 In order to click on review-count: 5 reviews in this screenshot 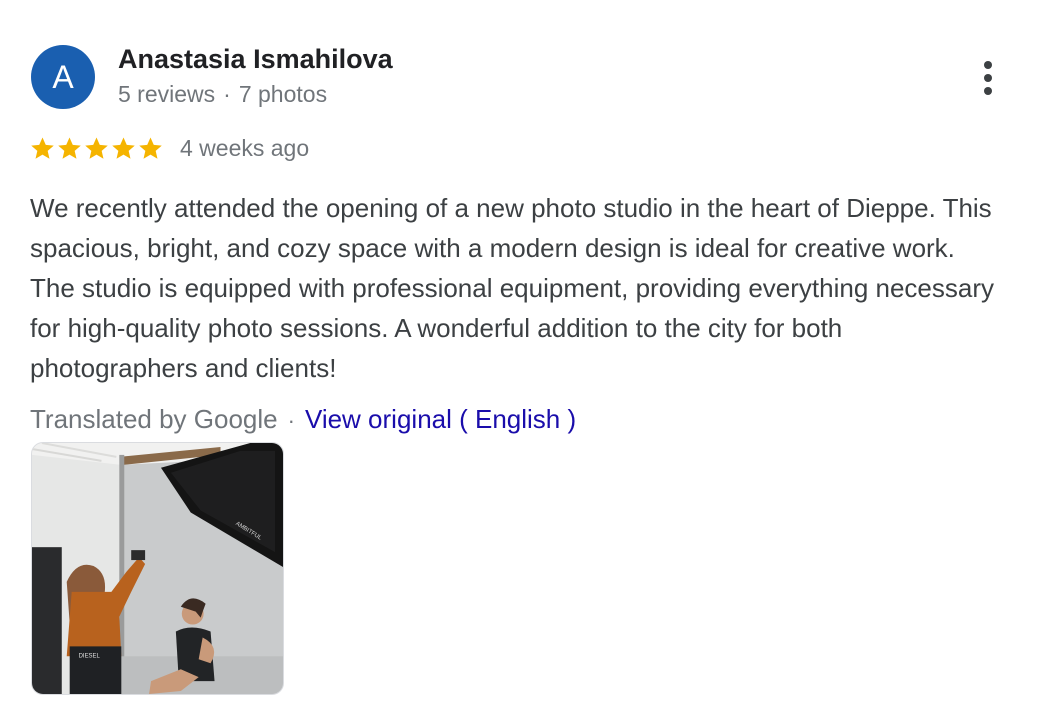, I will do `click(167, 94)`.